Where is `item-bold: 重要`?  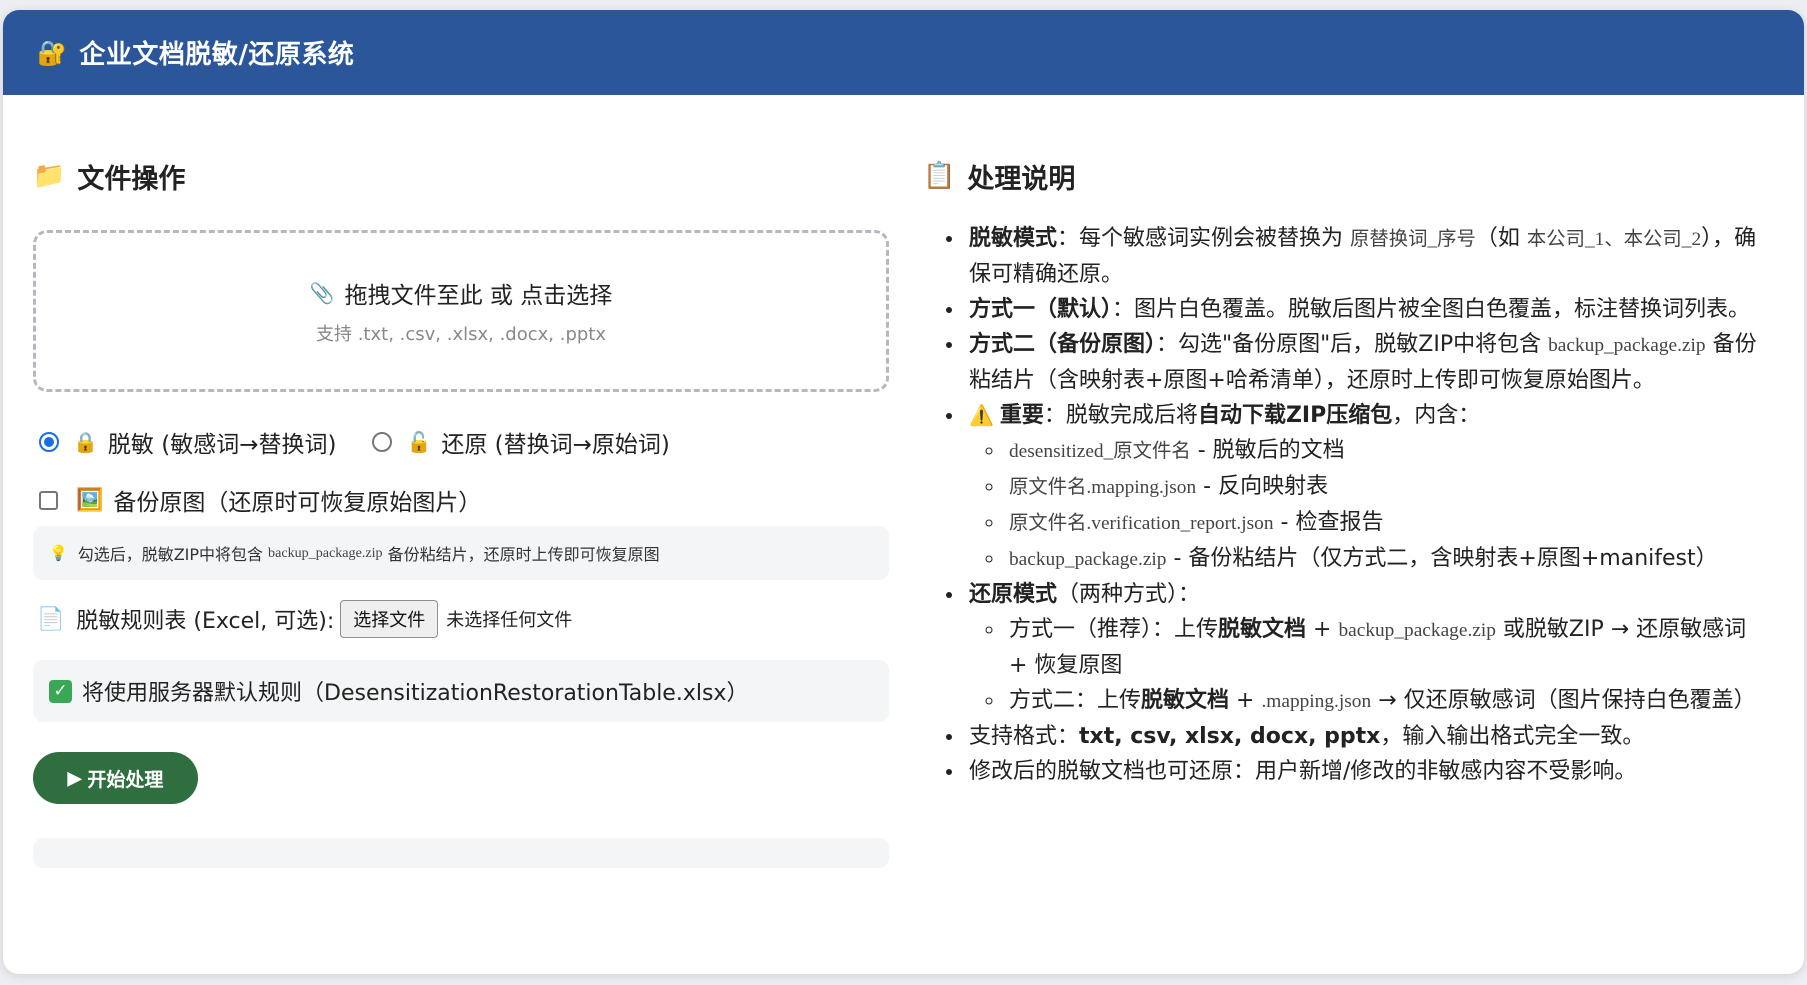 item-bold: 重要 is located at coordinates (1021, 415).